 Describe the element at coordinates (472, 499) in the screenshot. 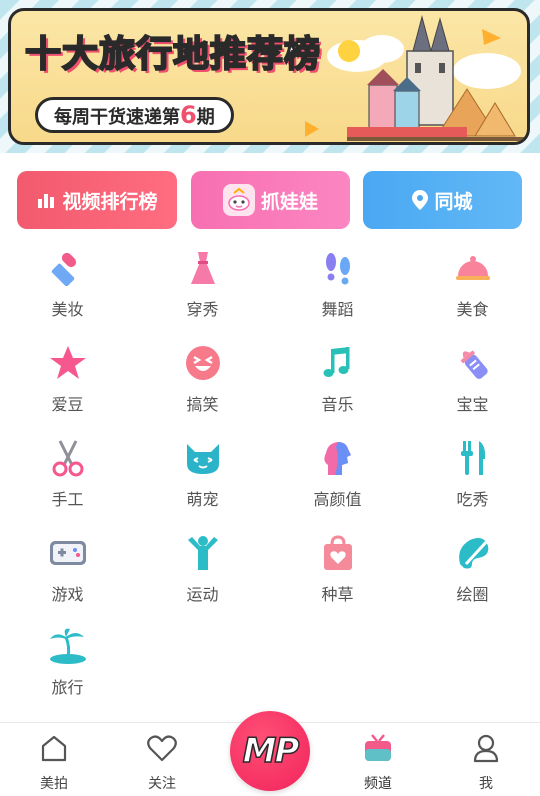

I see `category-label: 吃秀` at that location.